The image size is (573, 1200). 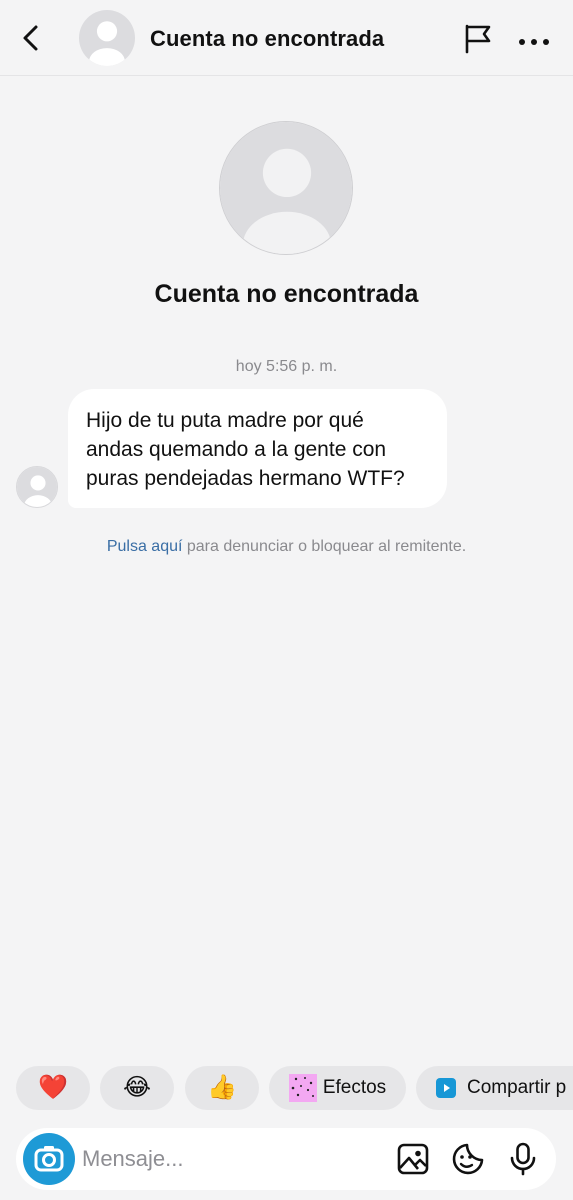 I want to click on camera-button, so click(x=49, y=1159).